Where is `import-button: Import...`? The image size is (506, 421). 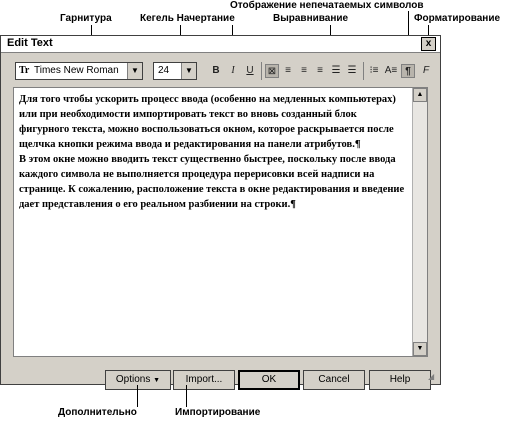 import-button: Import... is located at coordinates (204, 380).